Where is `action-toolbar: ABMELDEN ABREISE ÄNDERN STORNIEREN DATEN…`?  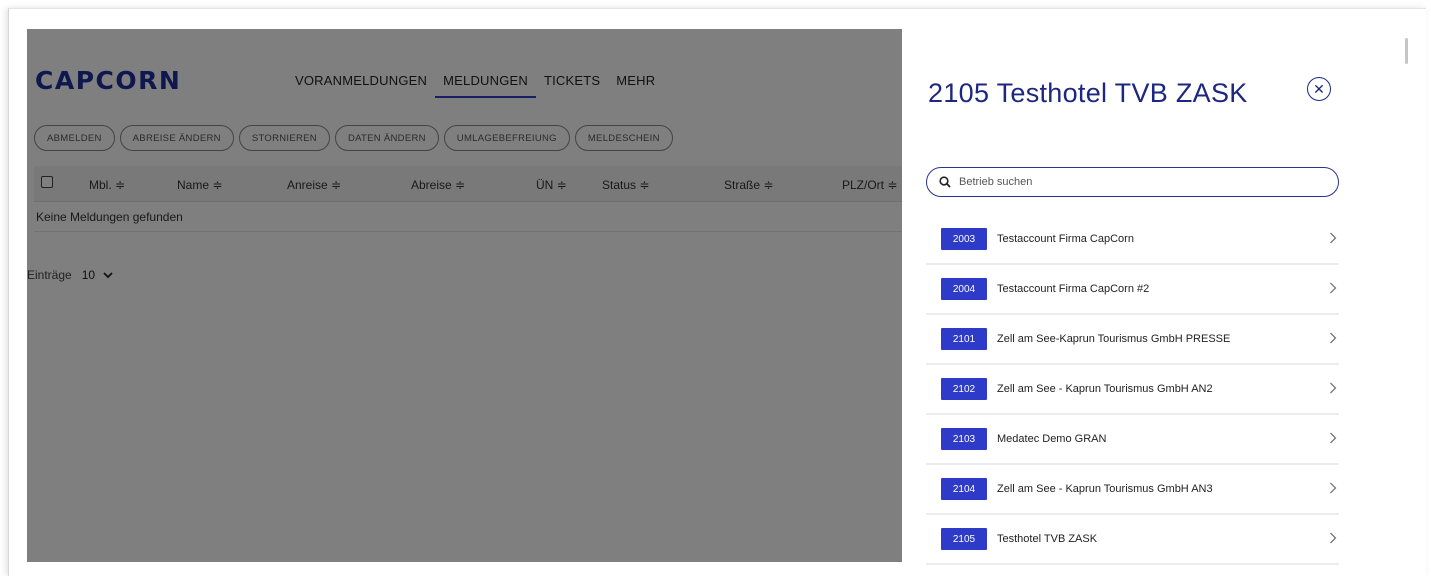
action-toolbar: ABMELDEN ABREISE ÄNDERN STORNIEREN DATEN… is located at coordinates (353, 138).